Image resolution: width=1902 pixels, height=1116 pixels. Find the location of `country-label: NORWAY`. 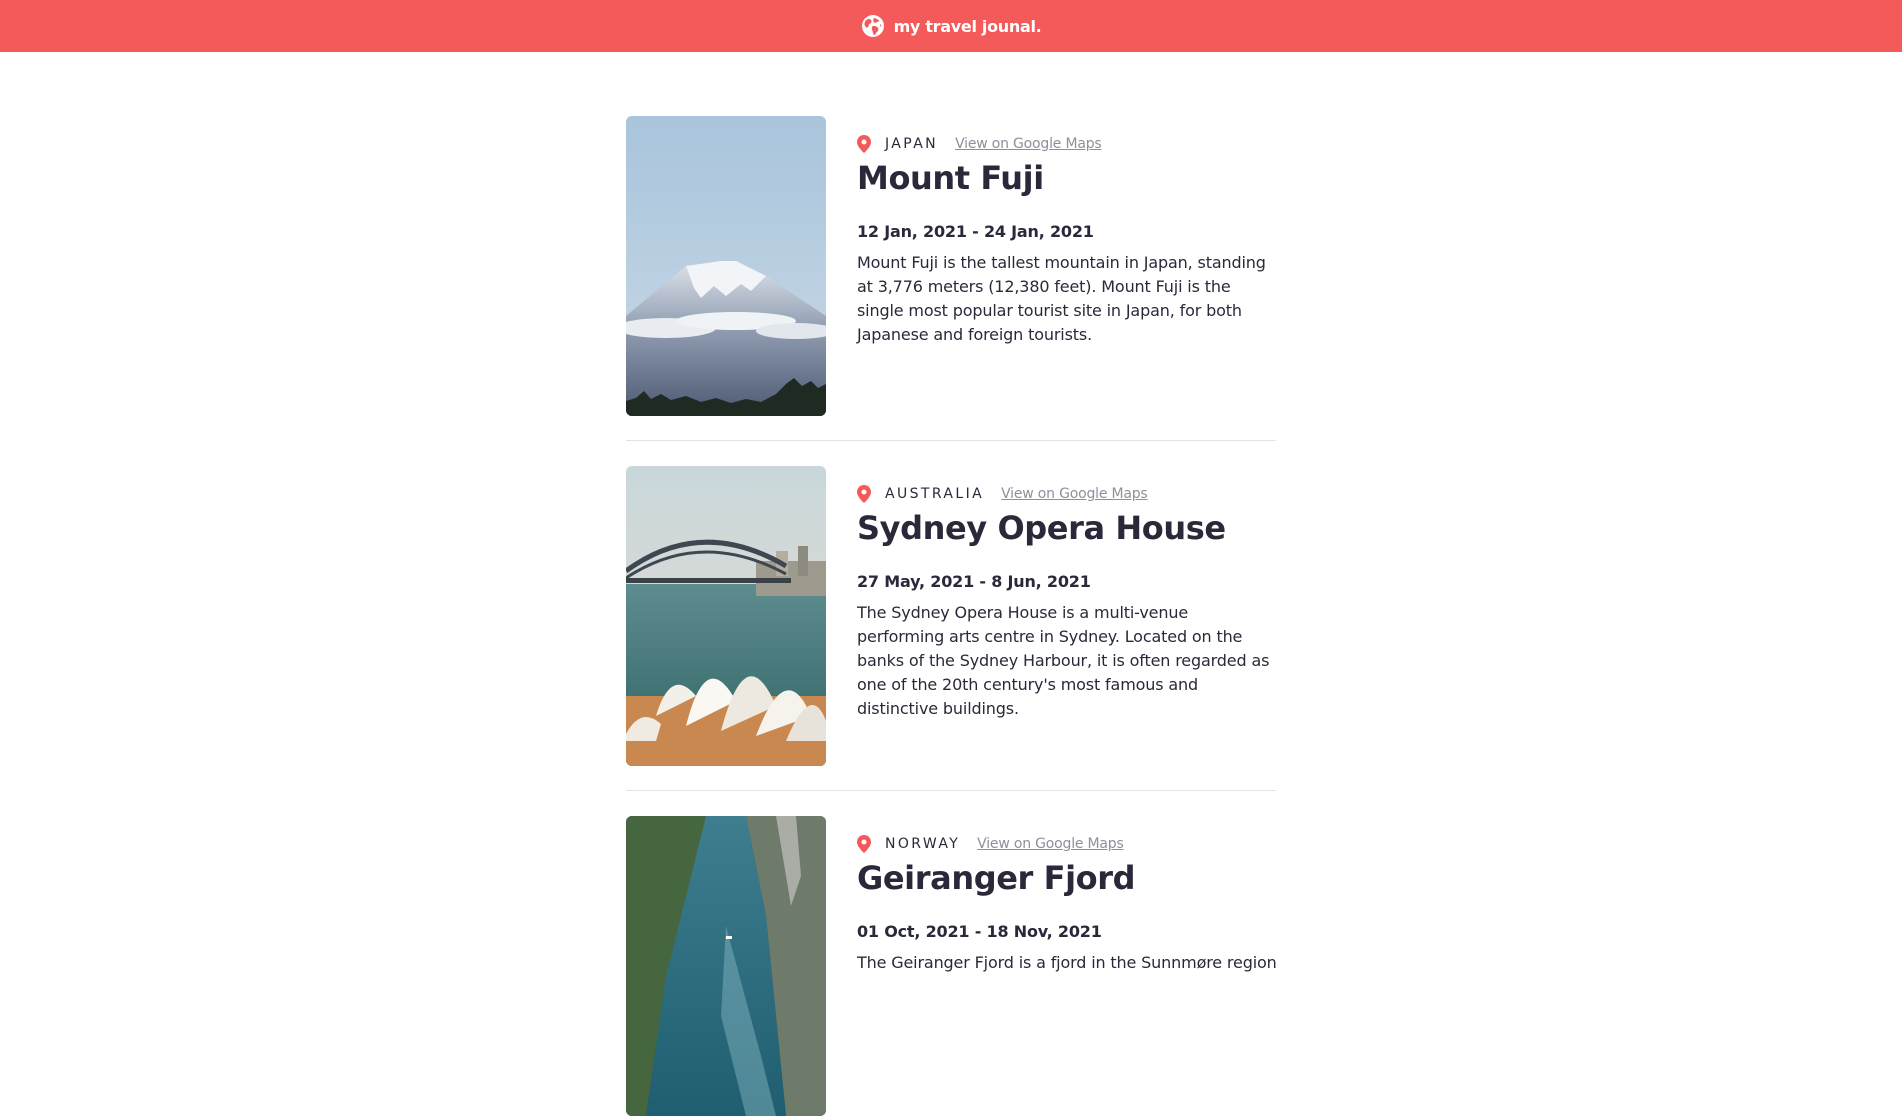

country-label: NORWAY is located at coordinates (923, 844).